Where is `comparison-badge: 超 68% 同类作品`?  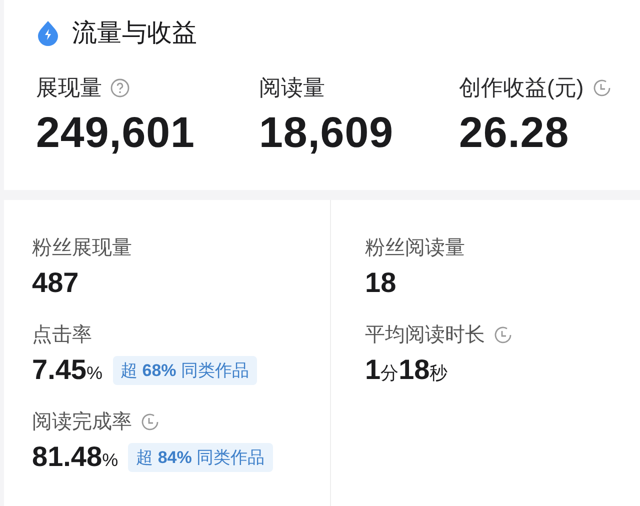
comparison-badge: 超 68% 同类作品 is located at coordinates (185, 370).